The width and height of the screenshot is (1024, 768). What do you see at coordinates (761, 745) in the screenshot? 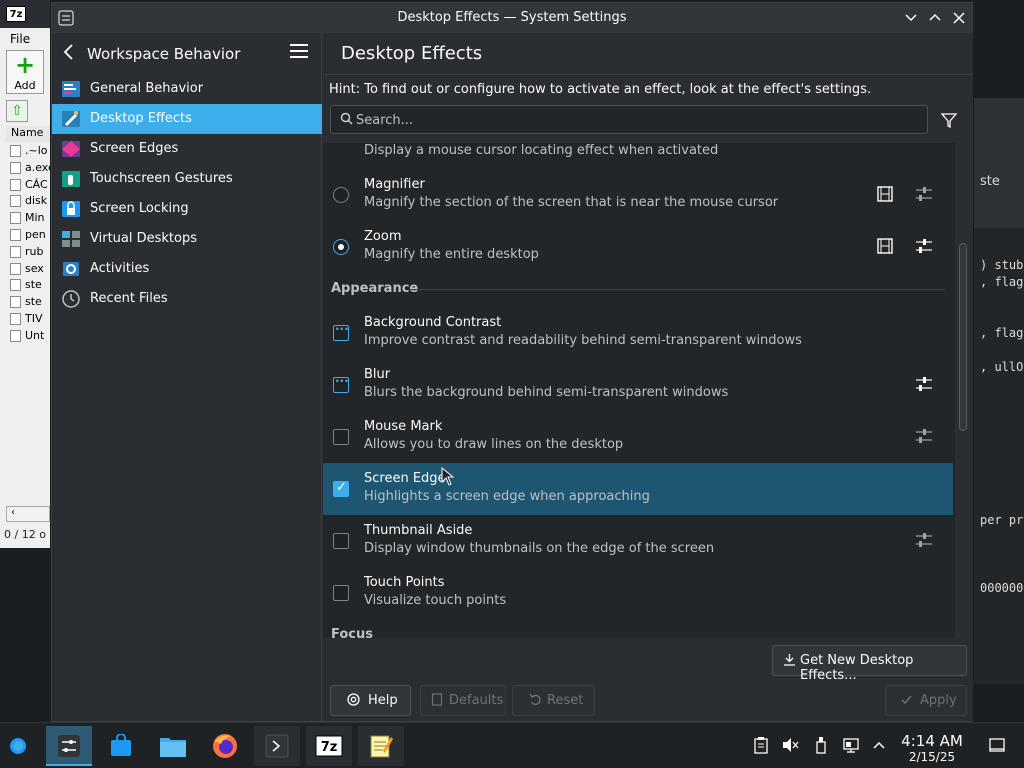
I see `clipboard-icon` at bounding box center [761, 745].